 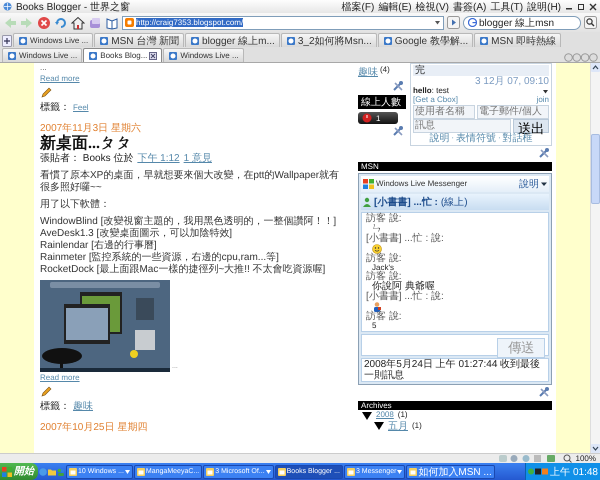 What do you see at coordinates (518, 40) in the screenshot?
I see `tab: MSN 即時熱線` at bounding box center [518, 40].